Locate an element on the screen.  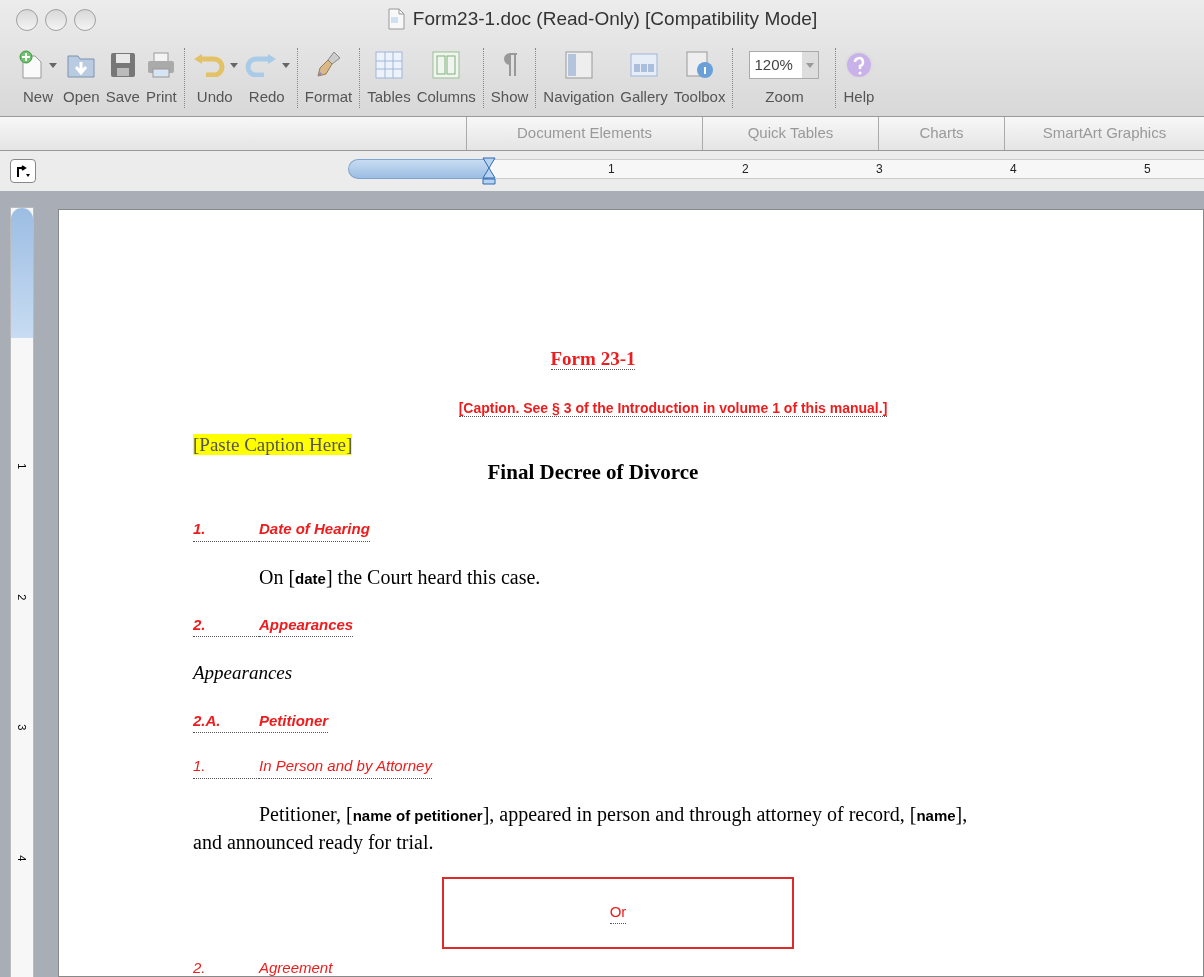
ruler-number: 5 is located at coordinates (1148, 169).